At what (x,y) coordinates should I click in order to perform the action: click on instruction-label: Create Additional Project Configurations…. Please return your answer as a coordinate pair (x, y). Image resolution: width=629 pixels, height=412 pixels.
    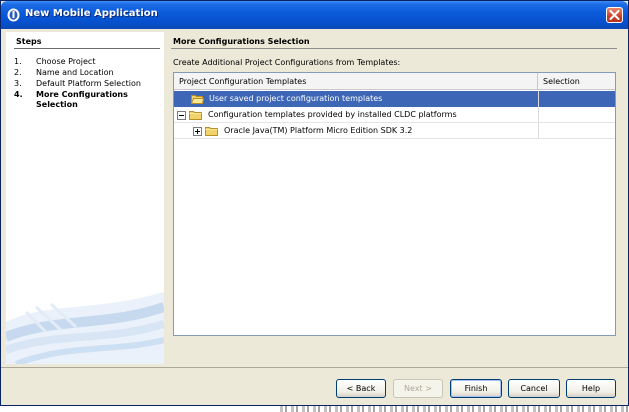
    Looking at the image, I should click on (287, 62).